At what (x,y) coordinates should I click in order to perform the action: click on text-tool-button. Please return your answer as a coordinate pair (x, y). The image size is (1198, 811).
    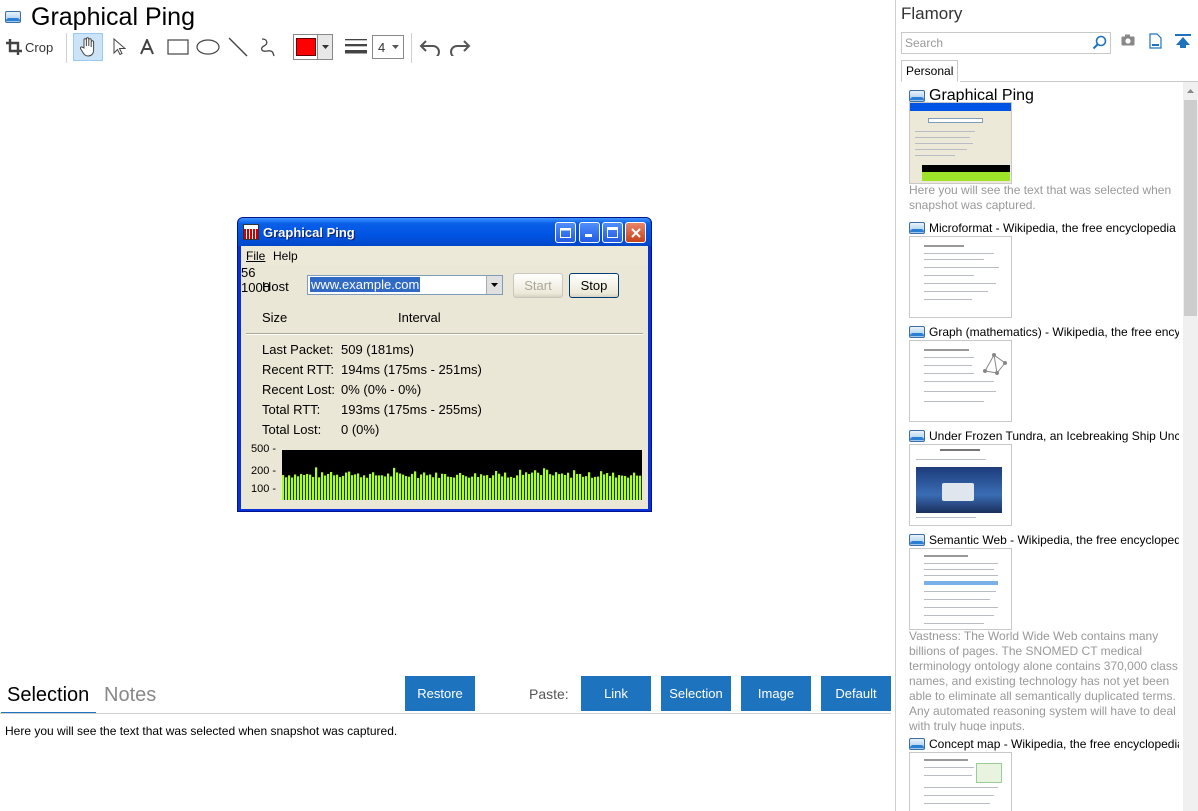
    Looking at the image, I should click on (147, 47).